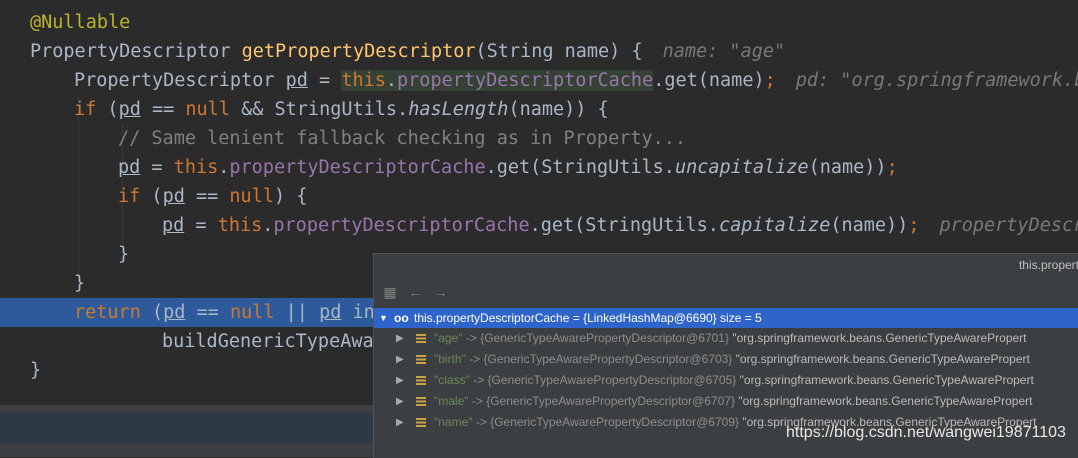 The height and width of the screenshot is (458, 1078). What do you see at coordinates (580, 167) in the screenshot?
I see `code-token: .get(StringUtils.` at bounding box center [580, 167].